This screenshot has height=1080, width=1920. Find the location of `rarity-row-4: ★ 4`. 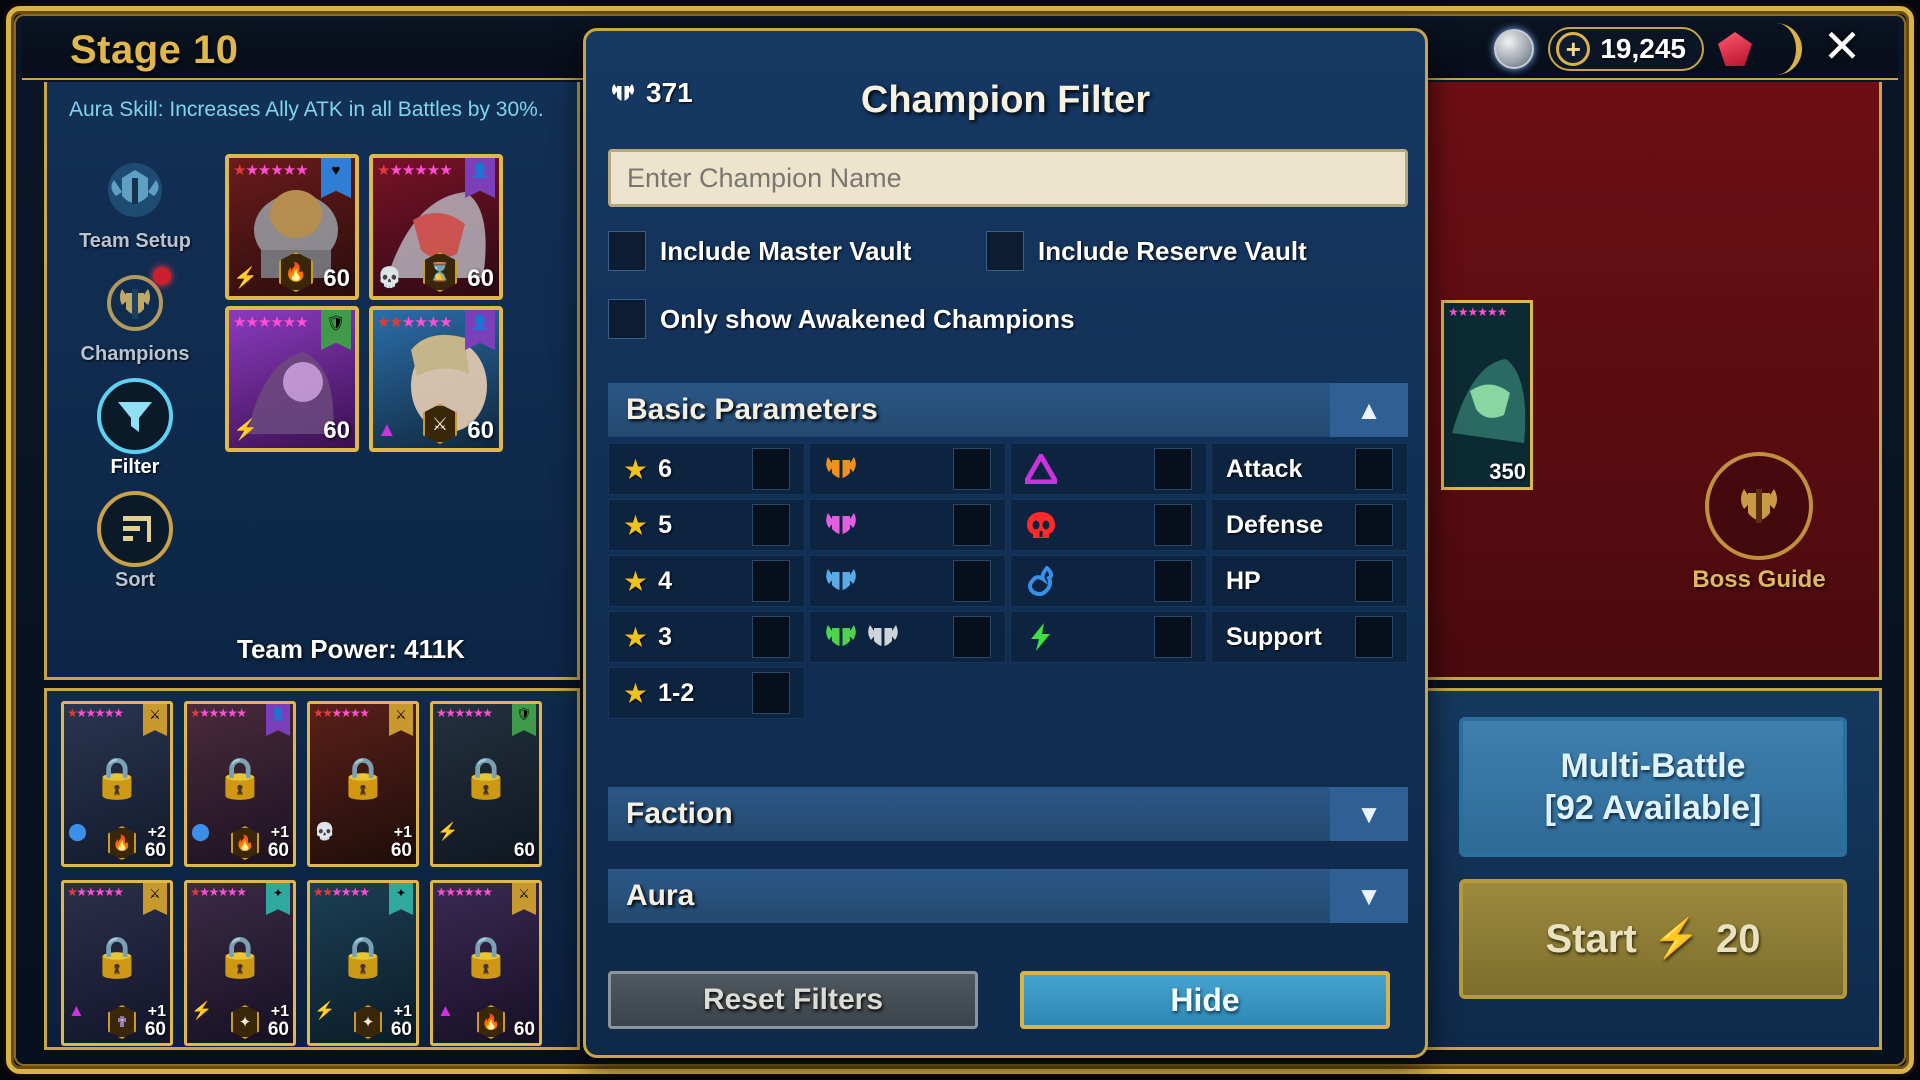

rarity-row-4: ★ 4 is located at coordinates (706, 581).